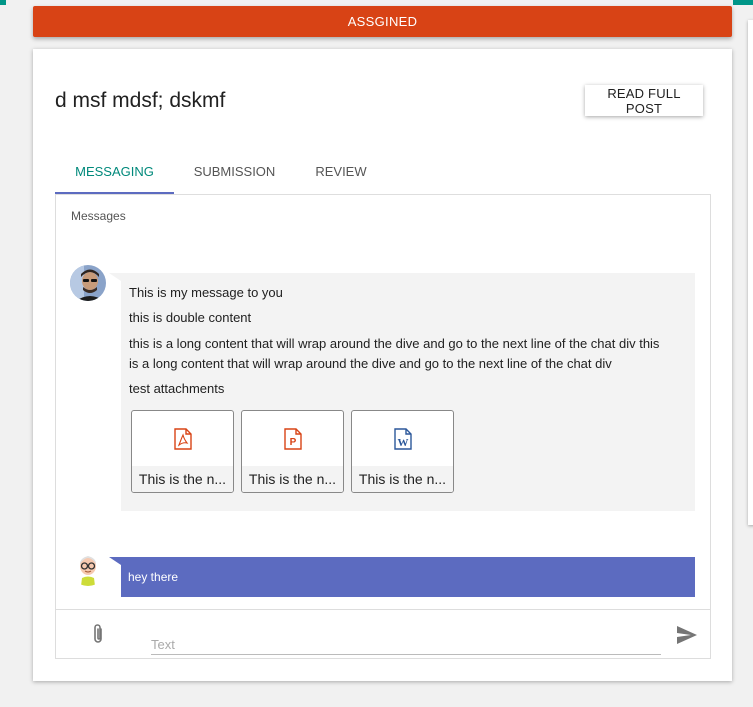 Image resolution: width=753 pixels, height=707 pixels. What do you see at coordinates (292, 442) in the screenshot?
I see `svg-text: P` at bounding box center [292, 442].